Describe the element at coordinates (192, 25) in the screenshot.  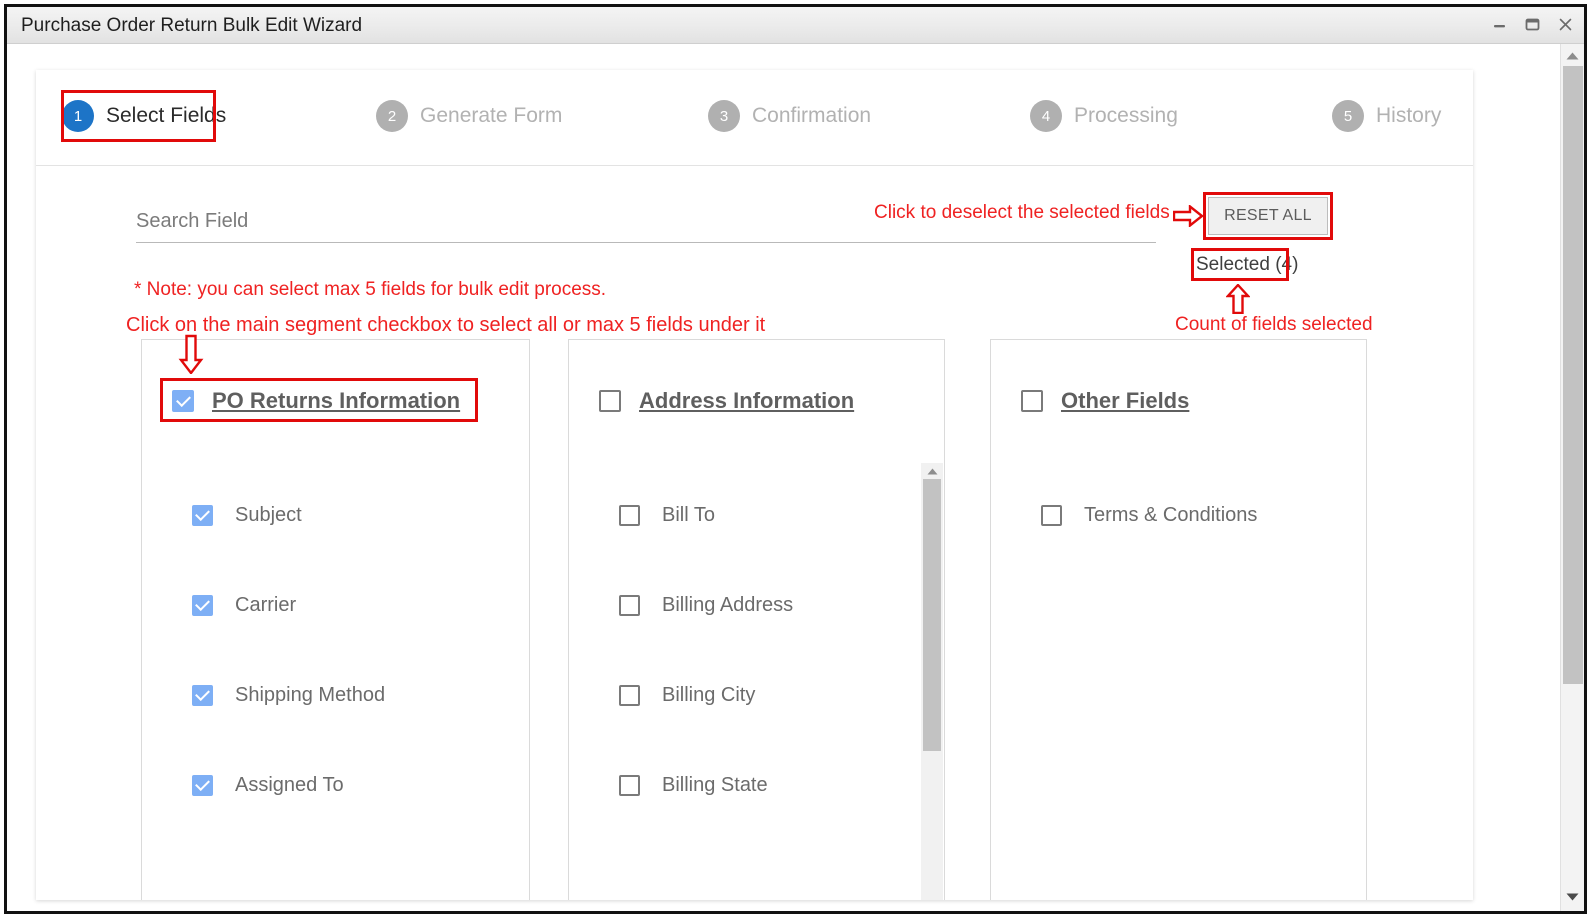
I see `window-title: Purchase Order Return Bulk Edit Wizard` at that location.